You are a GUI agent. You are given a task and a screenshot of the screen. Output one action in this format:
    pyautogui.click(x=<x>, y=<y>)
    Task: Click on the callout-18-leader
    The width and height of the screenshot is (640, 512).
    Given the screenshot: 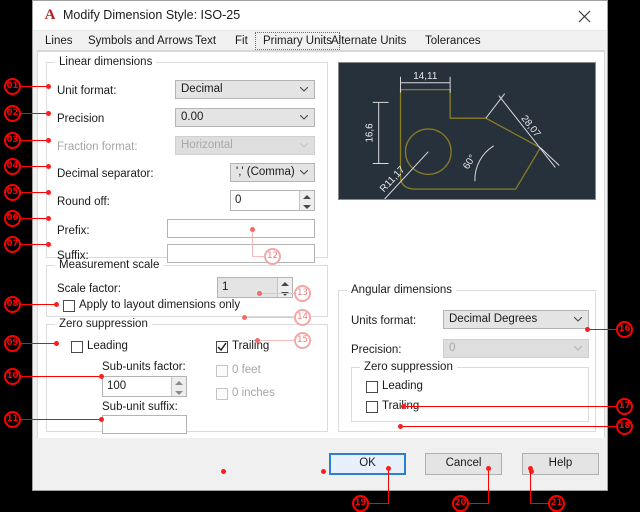 What is the action you would take?
    pyautogui.click(x=509, y=426)
    